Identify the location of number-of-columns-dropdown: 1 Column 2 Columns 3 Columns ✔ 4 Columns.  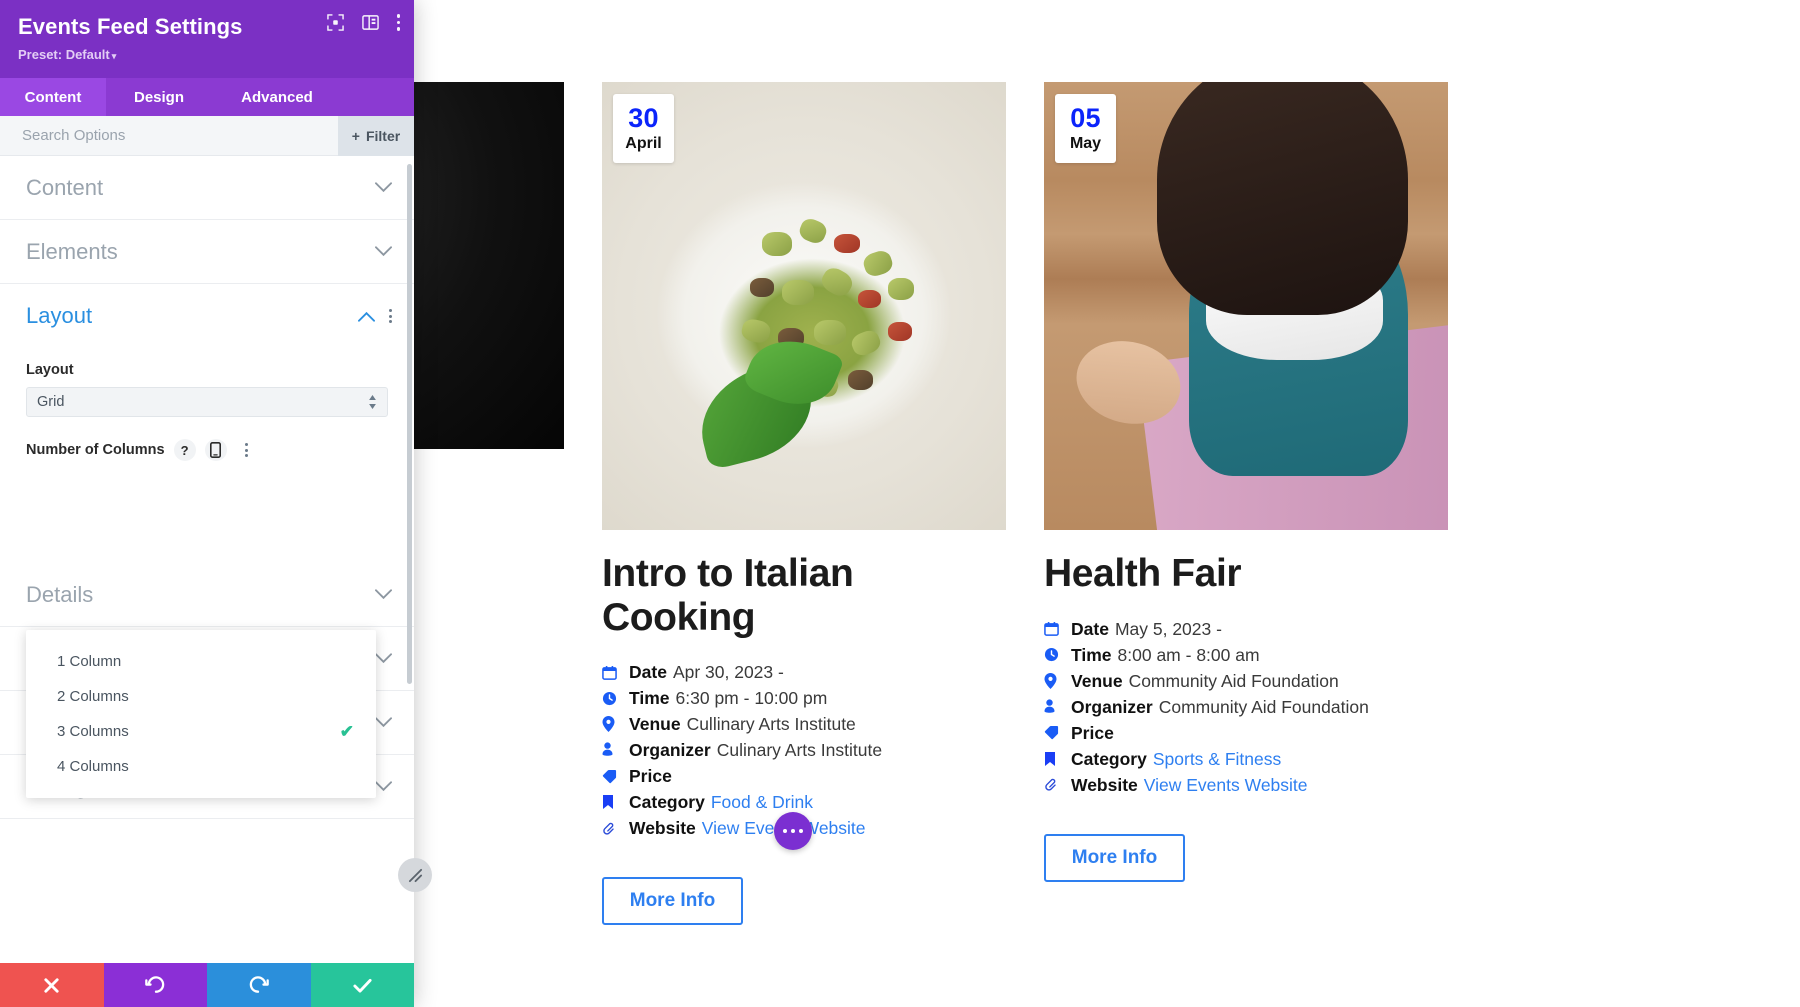
(201, 714).